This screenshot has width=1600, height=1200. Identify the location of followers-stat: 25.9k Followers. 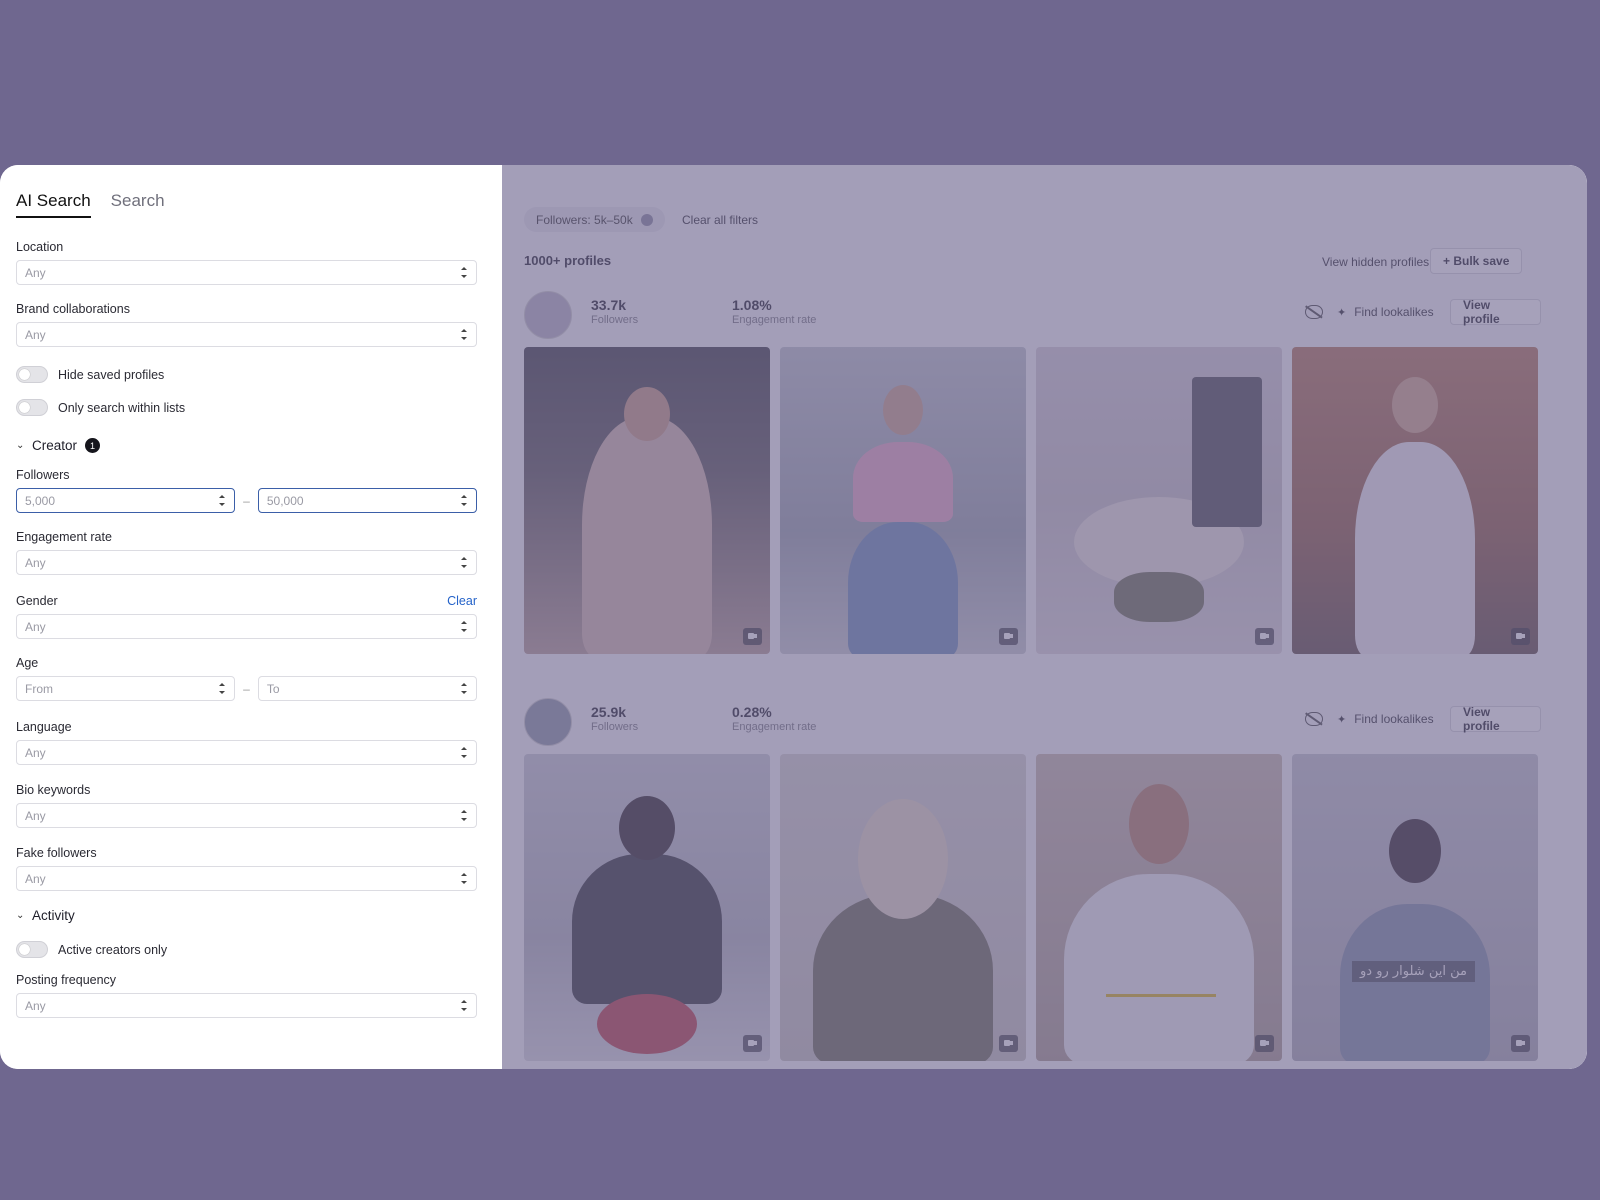
(614, 718).